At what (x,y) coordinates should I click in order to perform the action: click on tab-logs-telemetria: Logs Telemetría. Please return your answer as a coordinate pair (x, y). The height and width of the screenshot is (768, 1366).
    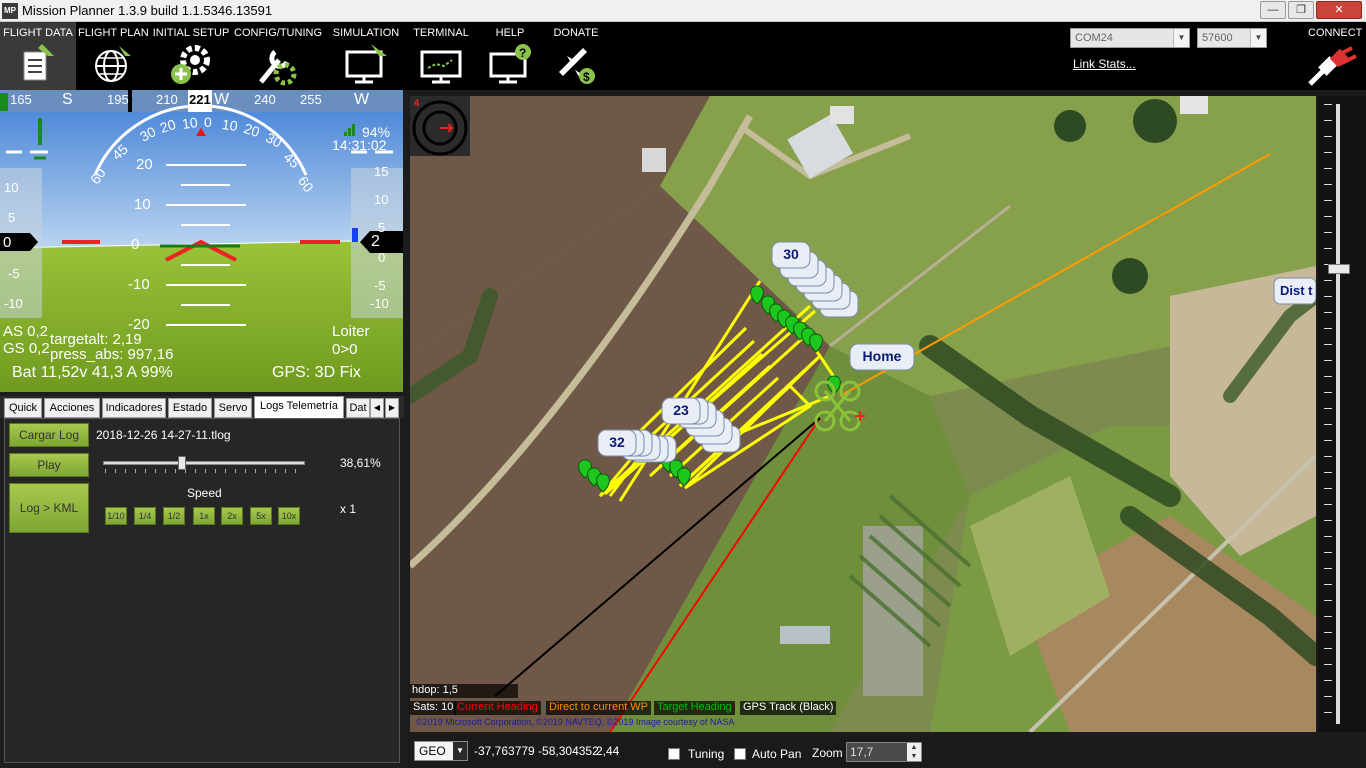
    Looking at the image, I should click on (299, 407).